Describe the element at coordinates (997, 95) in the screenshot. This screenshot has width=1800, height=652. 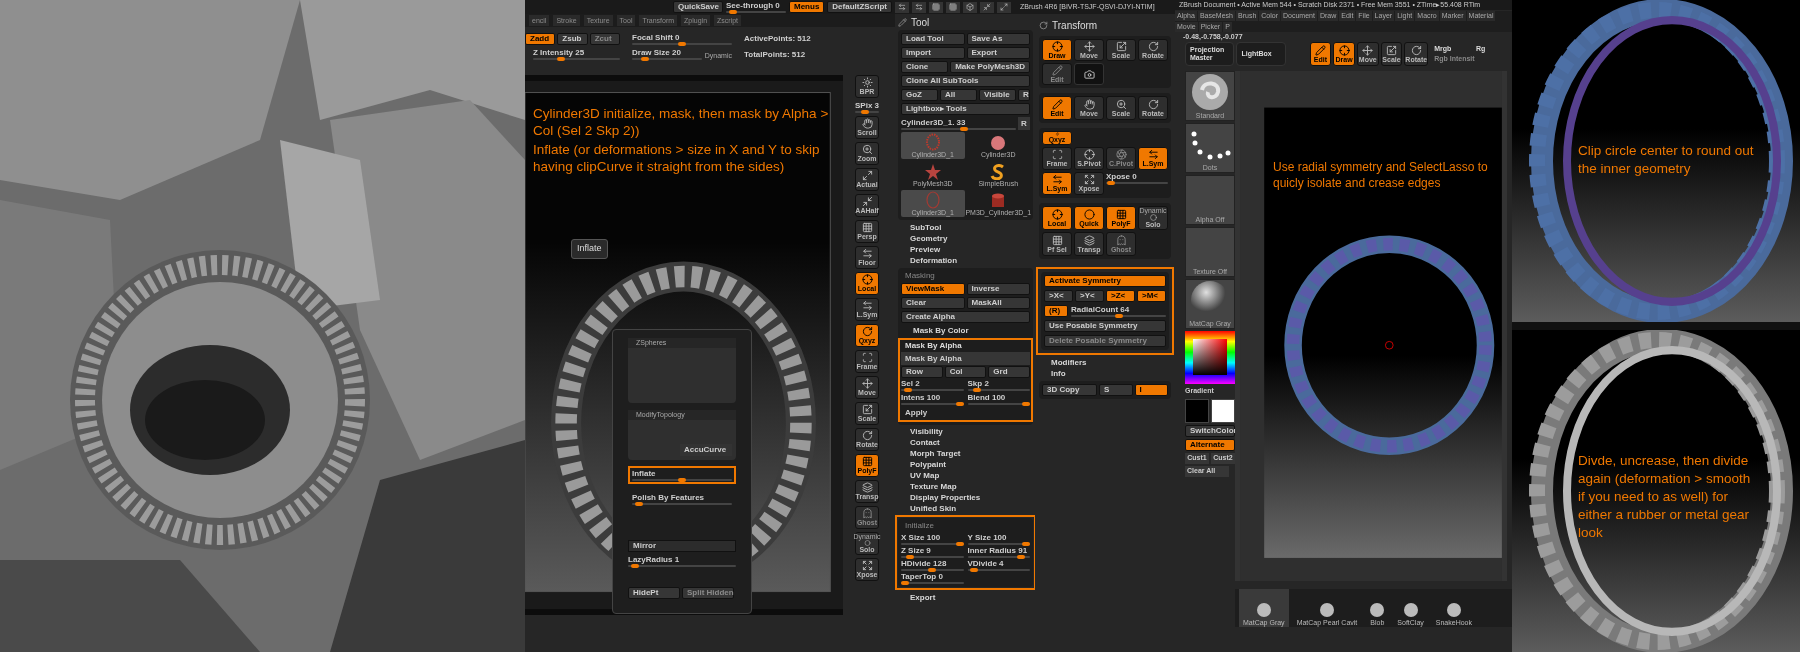
I see `panel-button: Visible` at that location.